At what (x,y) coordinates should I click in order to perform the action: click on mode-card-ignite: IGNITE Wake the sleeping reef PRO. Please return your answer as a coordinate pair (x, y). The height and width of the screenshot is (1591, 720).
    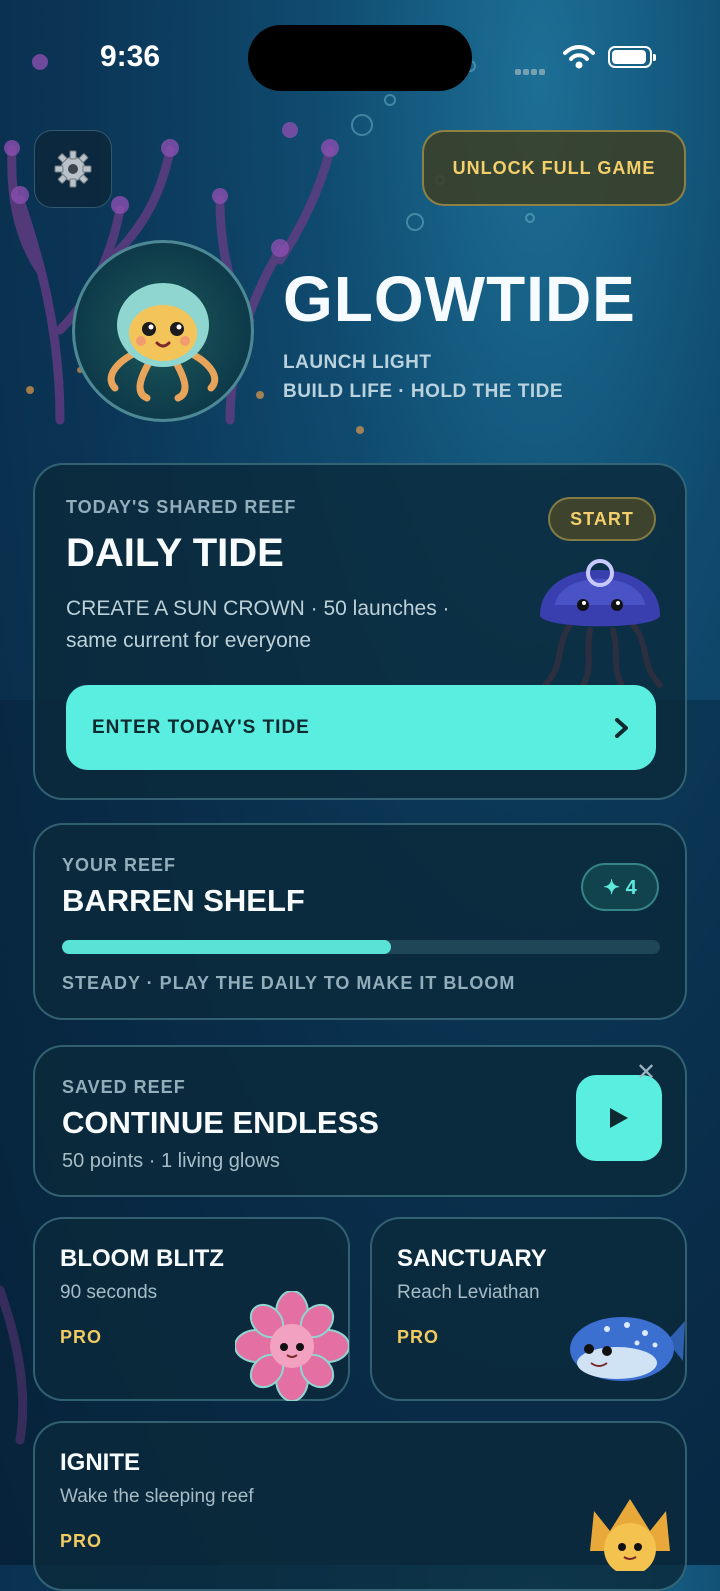
    Looking at the image, I should click on (360, 1506).